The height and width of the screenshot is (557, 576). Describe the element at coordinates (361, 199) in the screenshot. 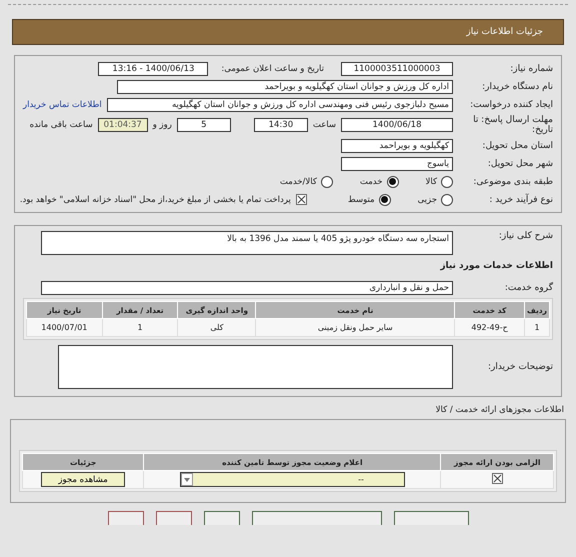

I see `option-label: متوسط` at that location.